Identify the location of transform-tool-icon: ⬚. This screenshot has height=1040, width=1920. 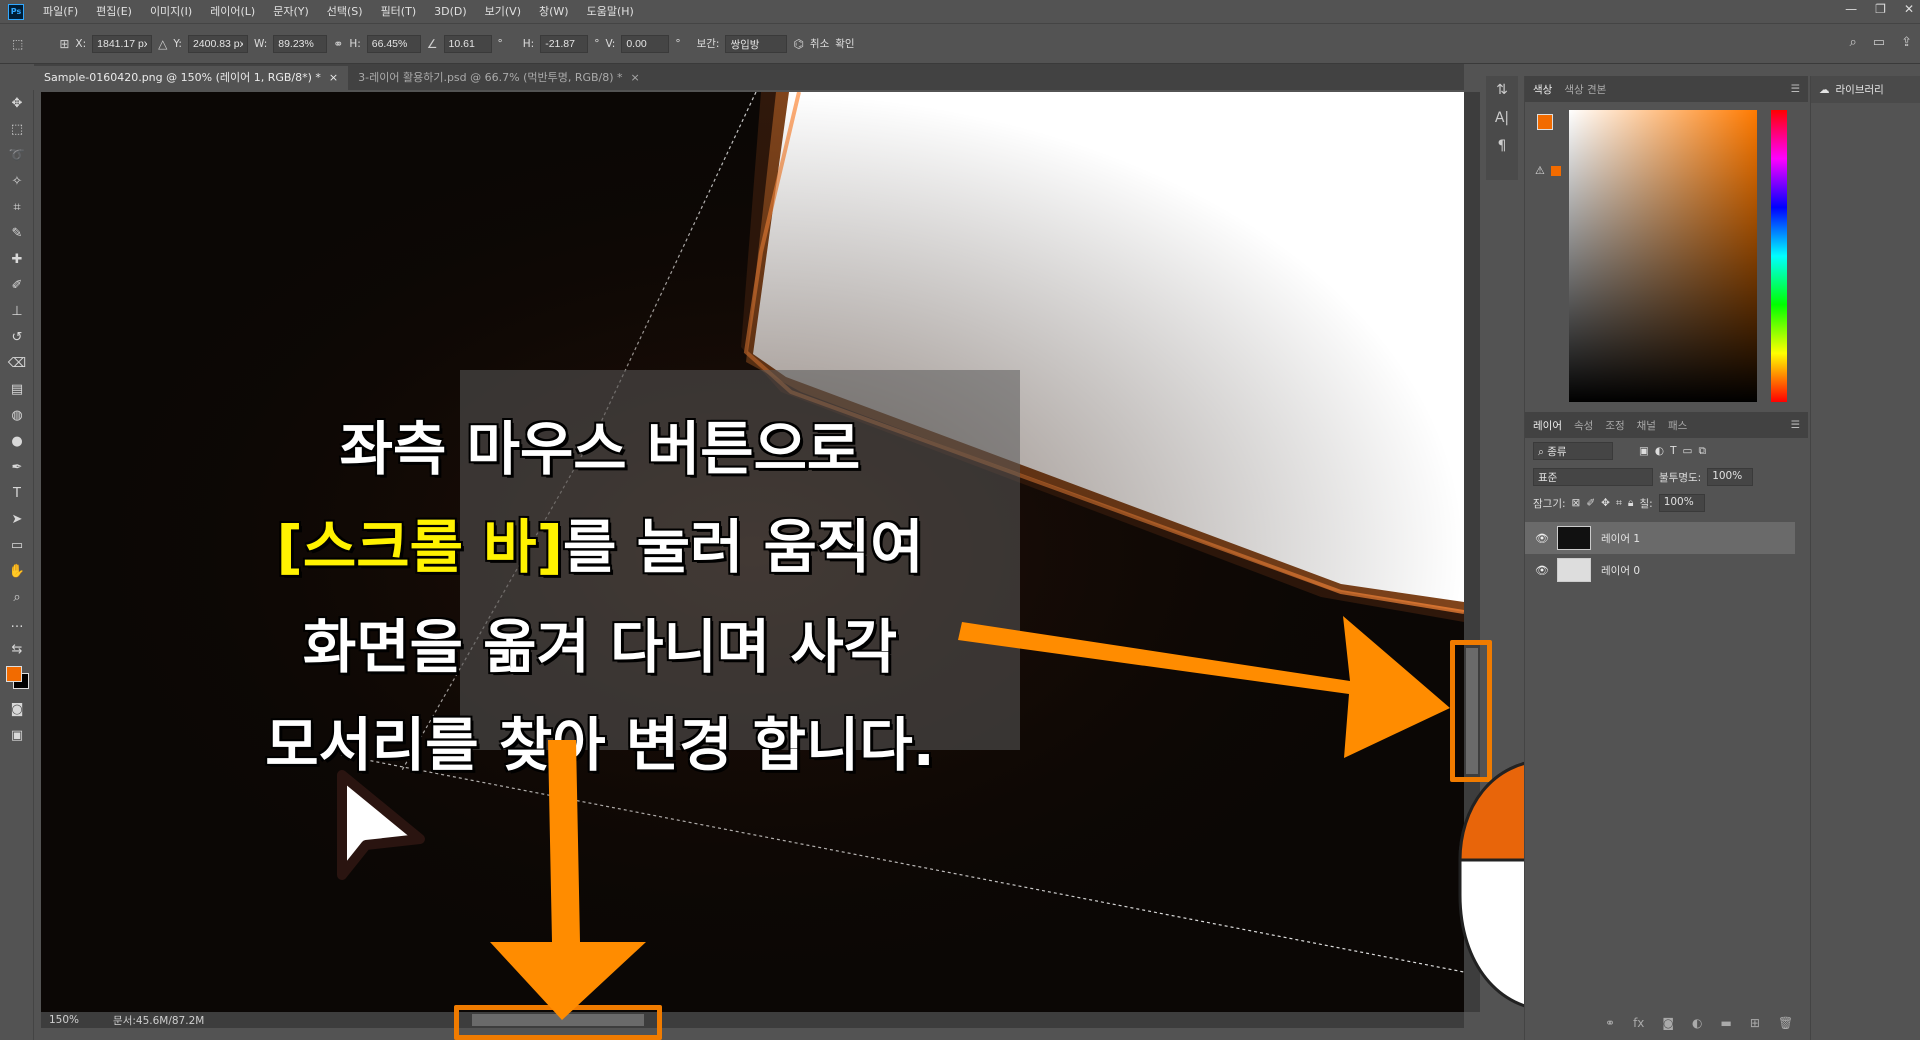
(17, 44).